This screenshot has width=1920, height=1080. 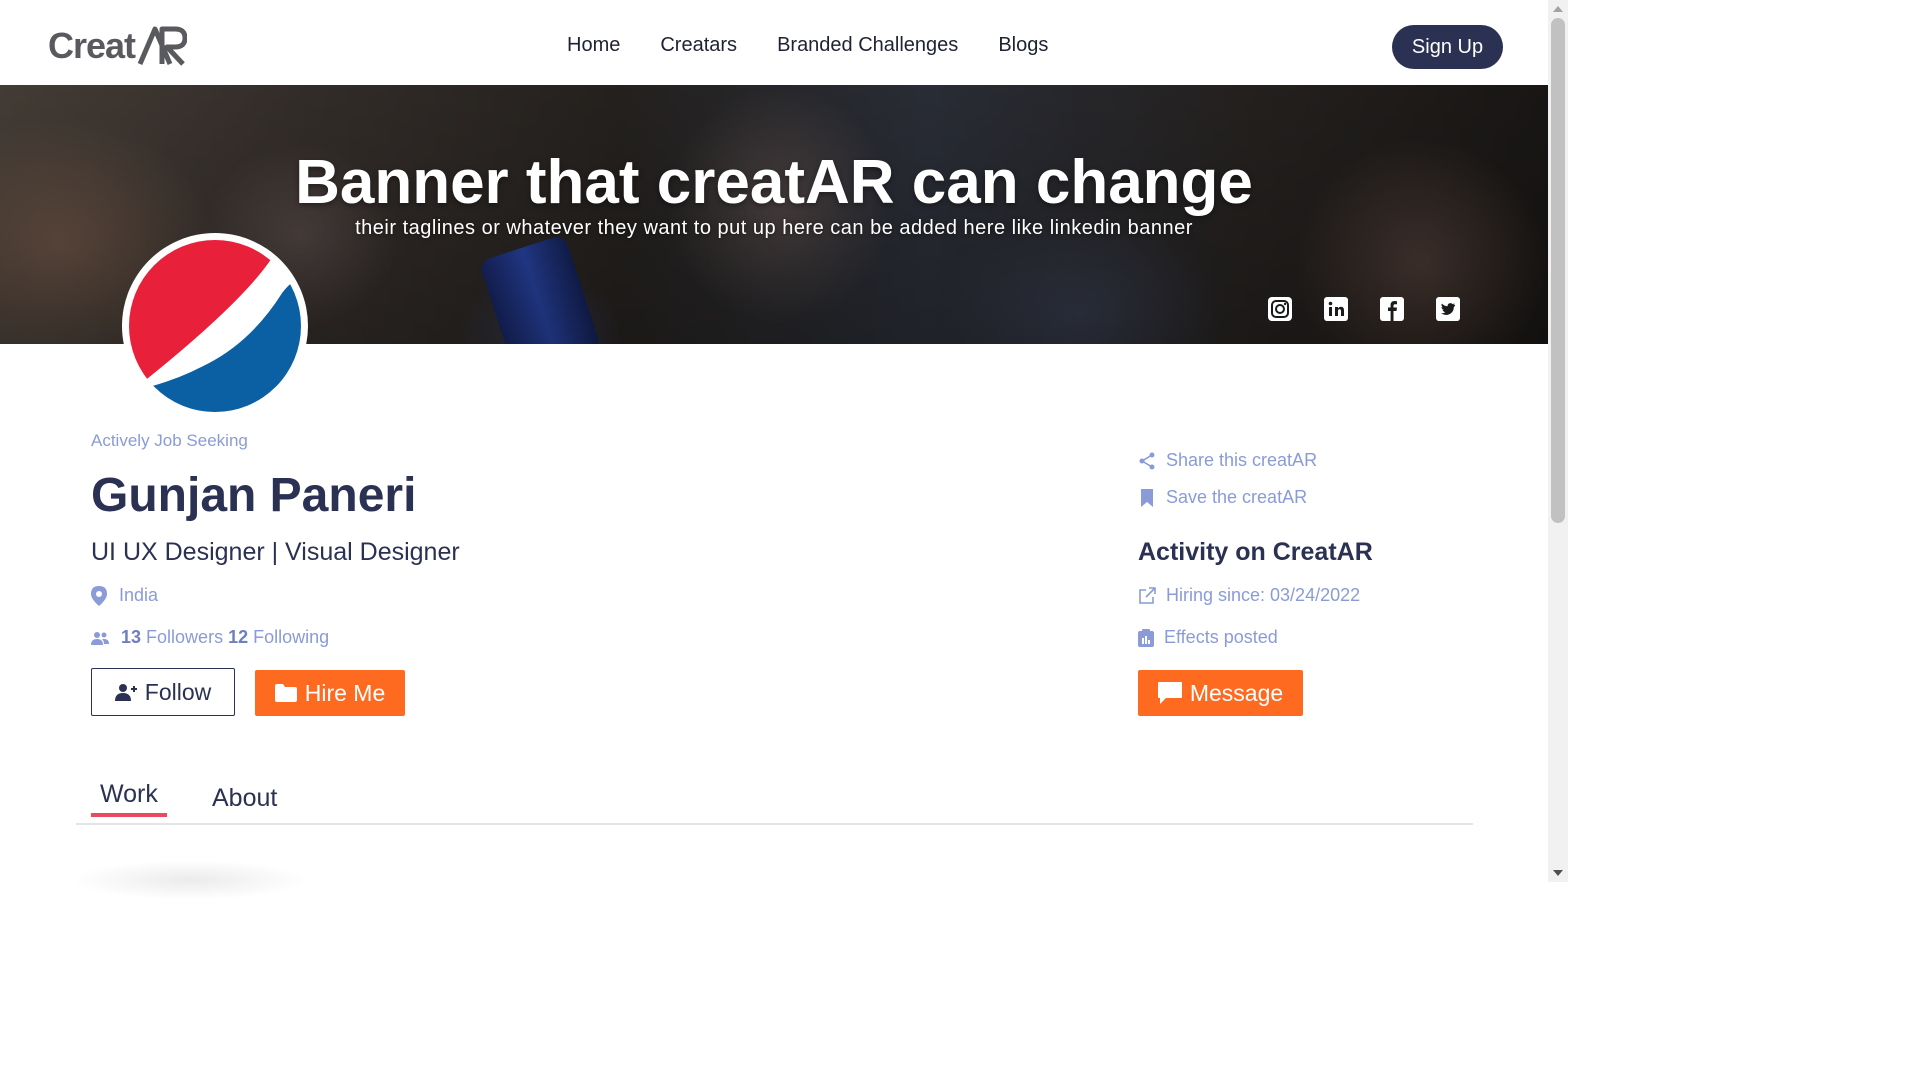 What do you see at coordinates (169, 440) in the screenshot?
I see `job-status: Actively Job Seeking` at bounding box center [169, 440].